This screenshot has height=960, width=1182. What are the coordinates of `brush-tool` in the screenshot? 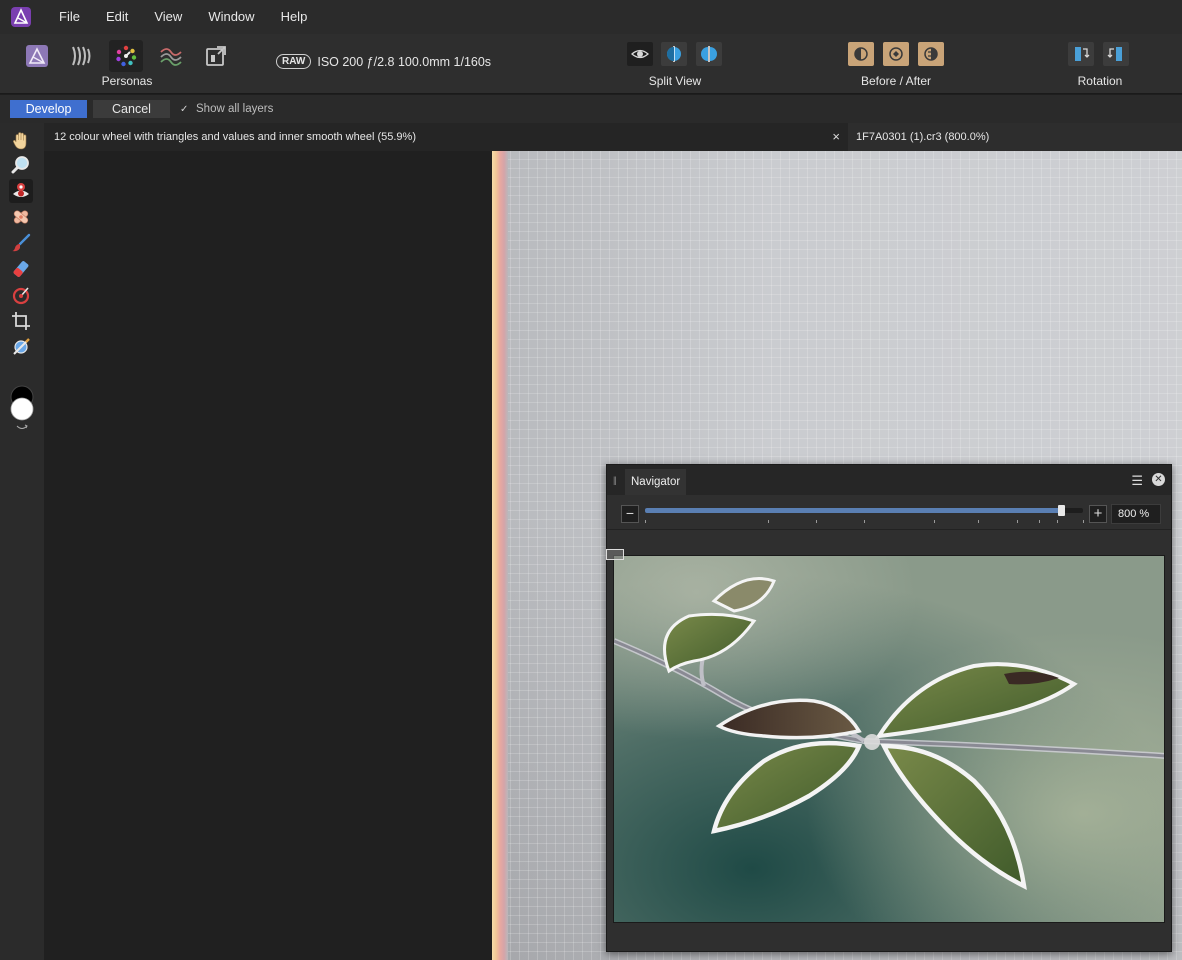 It's located at (21, 243).